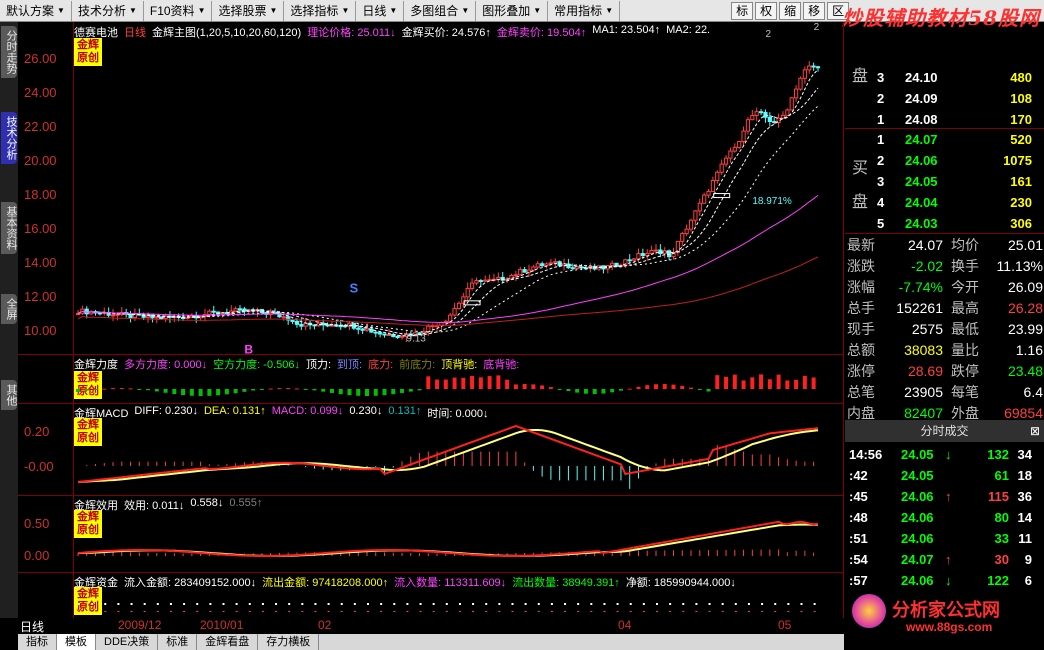  What do you see at coordinates (768, 34) in the screenshot?
I see `marker-label: 2` at bounding box center [768, 34].